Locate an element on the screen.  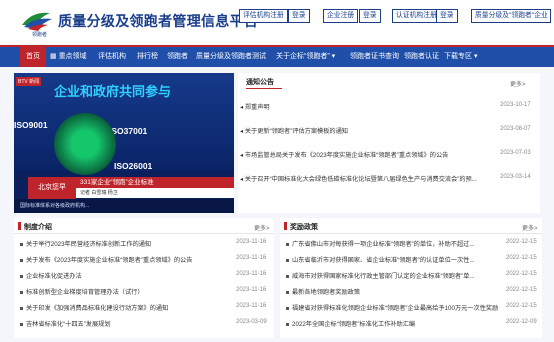
list-item: 标准创新型企业梯度培育管理办法（试行） is located at coordinates (125, 291).